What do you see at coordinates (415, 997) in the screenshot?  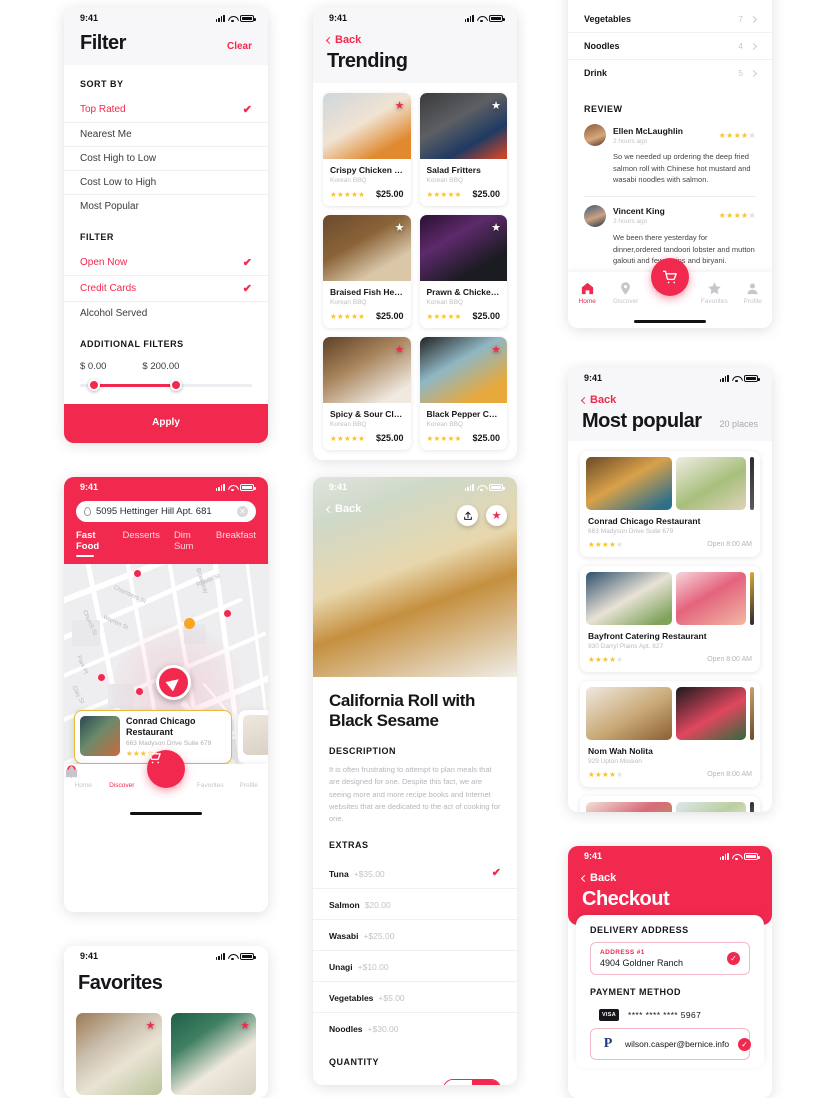 I see `extra-option-vegetables: Vegetables +$5.00` at bounding box center [415, 997].